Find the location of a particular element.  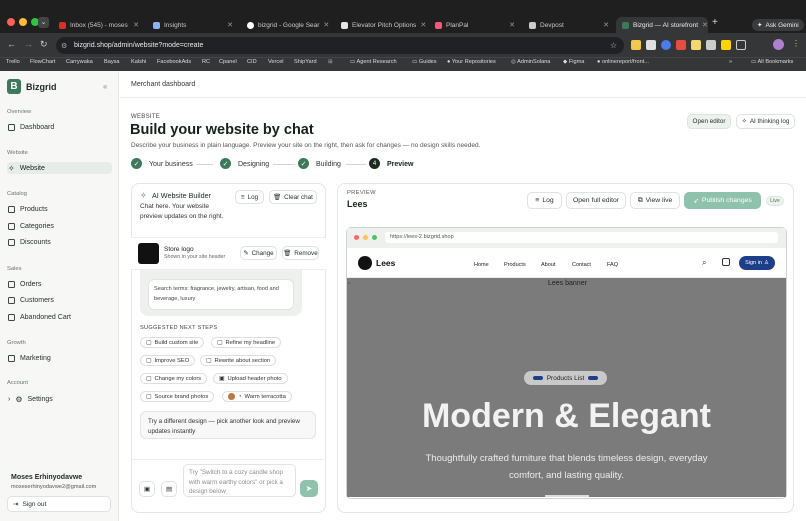

sidebar-item-settings: › ⚙ Settings is located at coordinates (59, 399).